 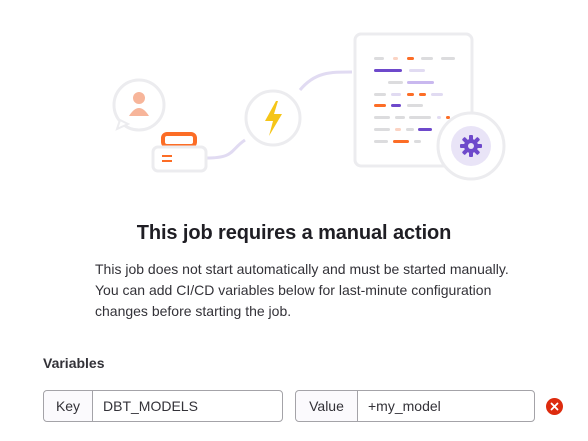 I want to click on variable-key-field: Key, so click(x=163, y=406).